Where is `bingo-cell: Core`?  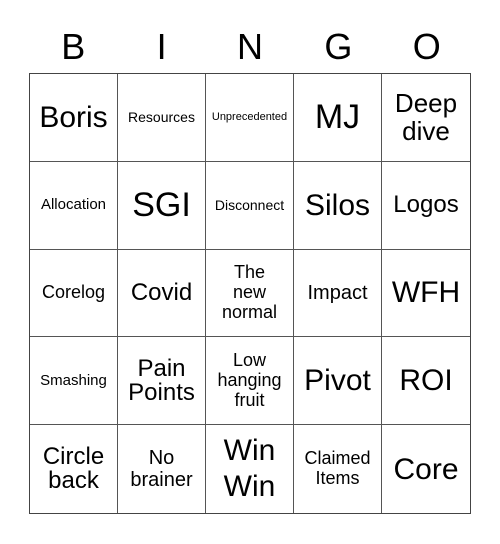 bingo-cell: Core is located at coordinates (426, 469).